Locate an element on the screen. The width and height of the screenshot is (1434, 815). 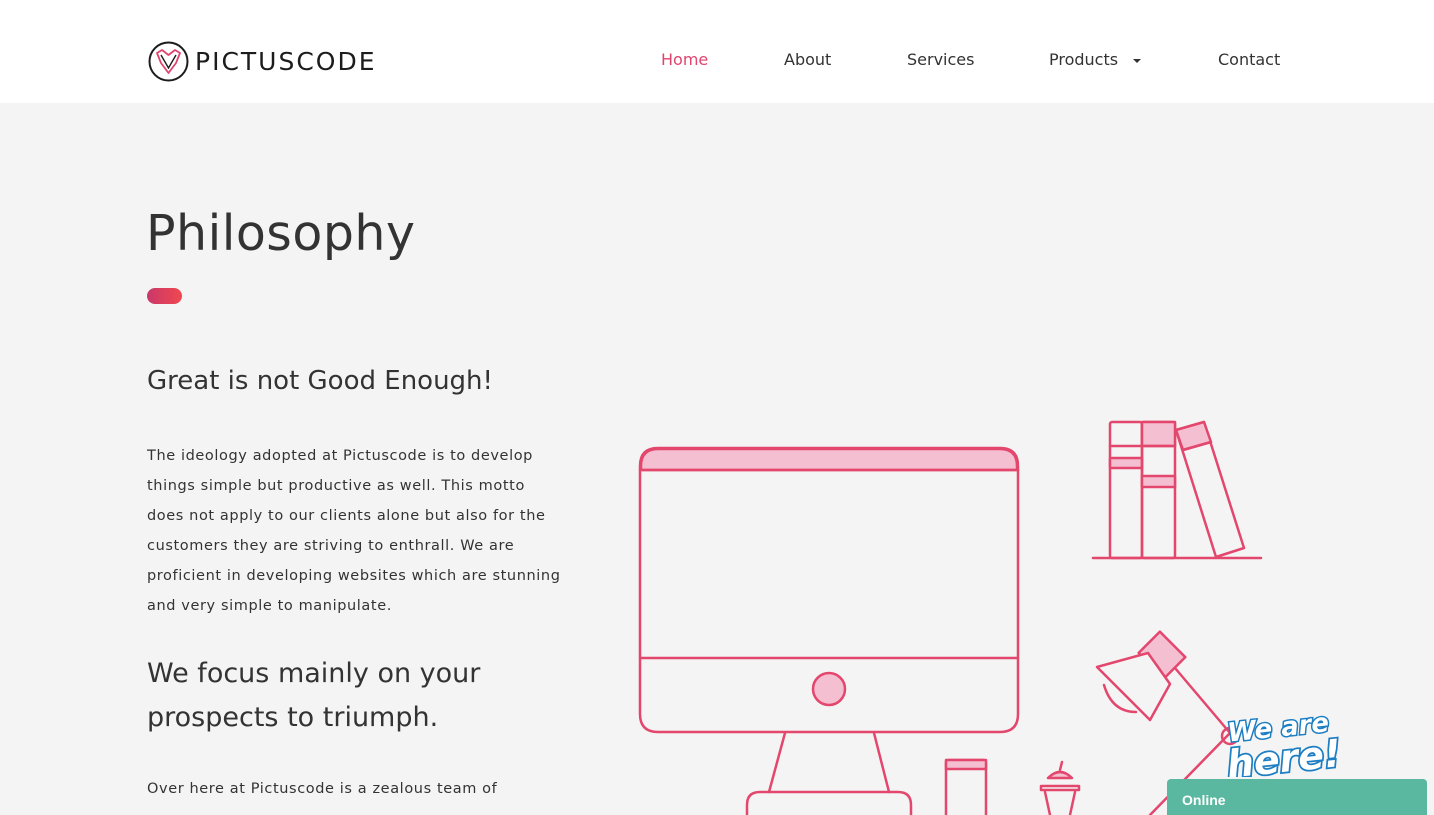
nav-products: Products is located at coordinates (1083, 59).